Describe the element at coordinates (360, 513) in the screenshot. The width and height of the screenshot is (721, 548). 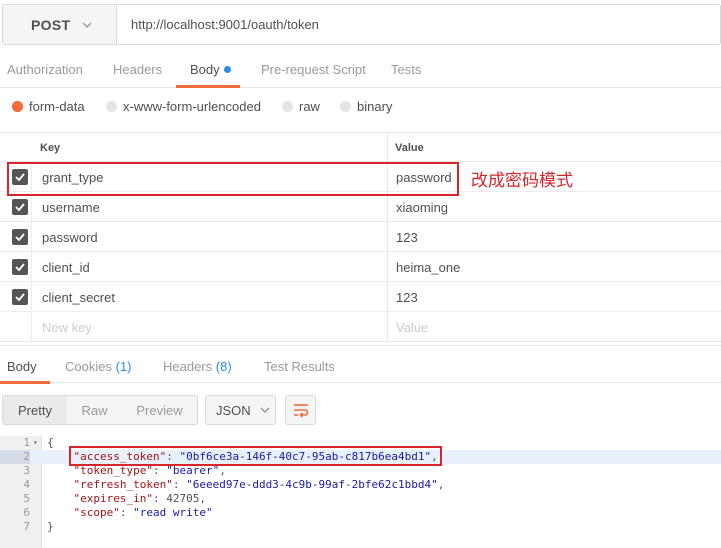
I see `code-line: 6 "scope": "read write"` at that location.